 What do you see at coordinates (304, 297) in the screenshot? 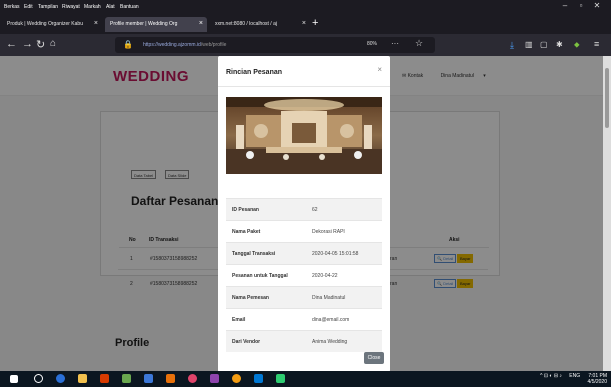
I see `detail-row: Nama Pemesan Dina Madinatul` at bounding box center [304, 297].